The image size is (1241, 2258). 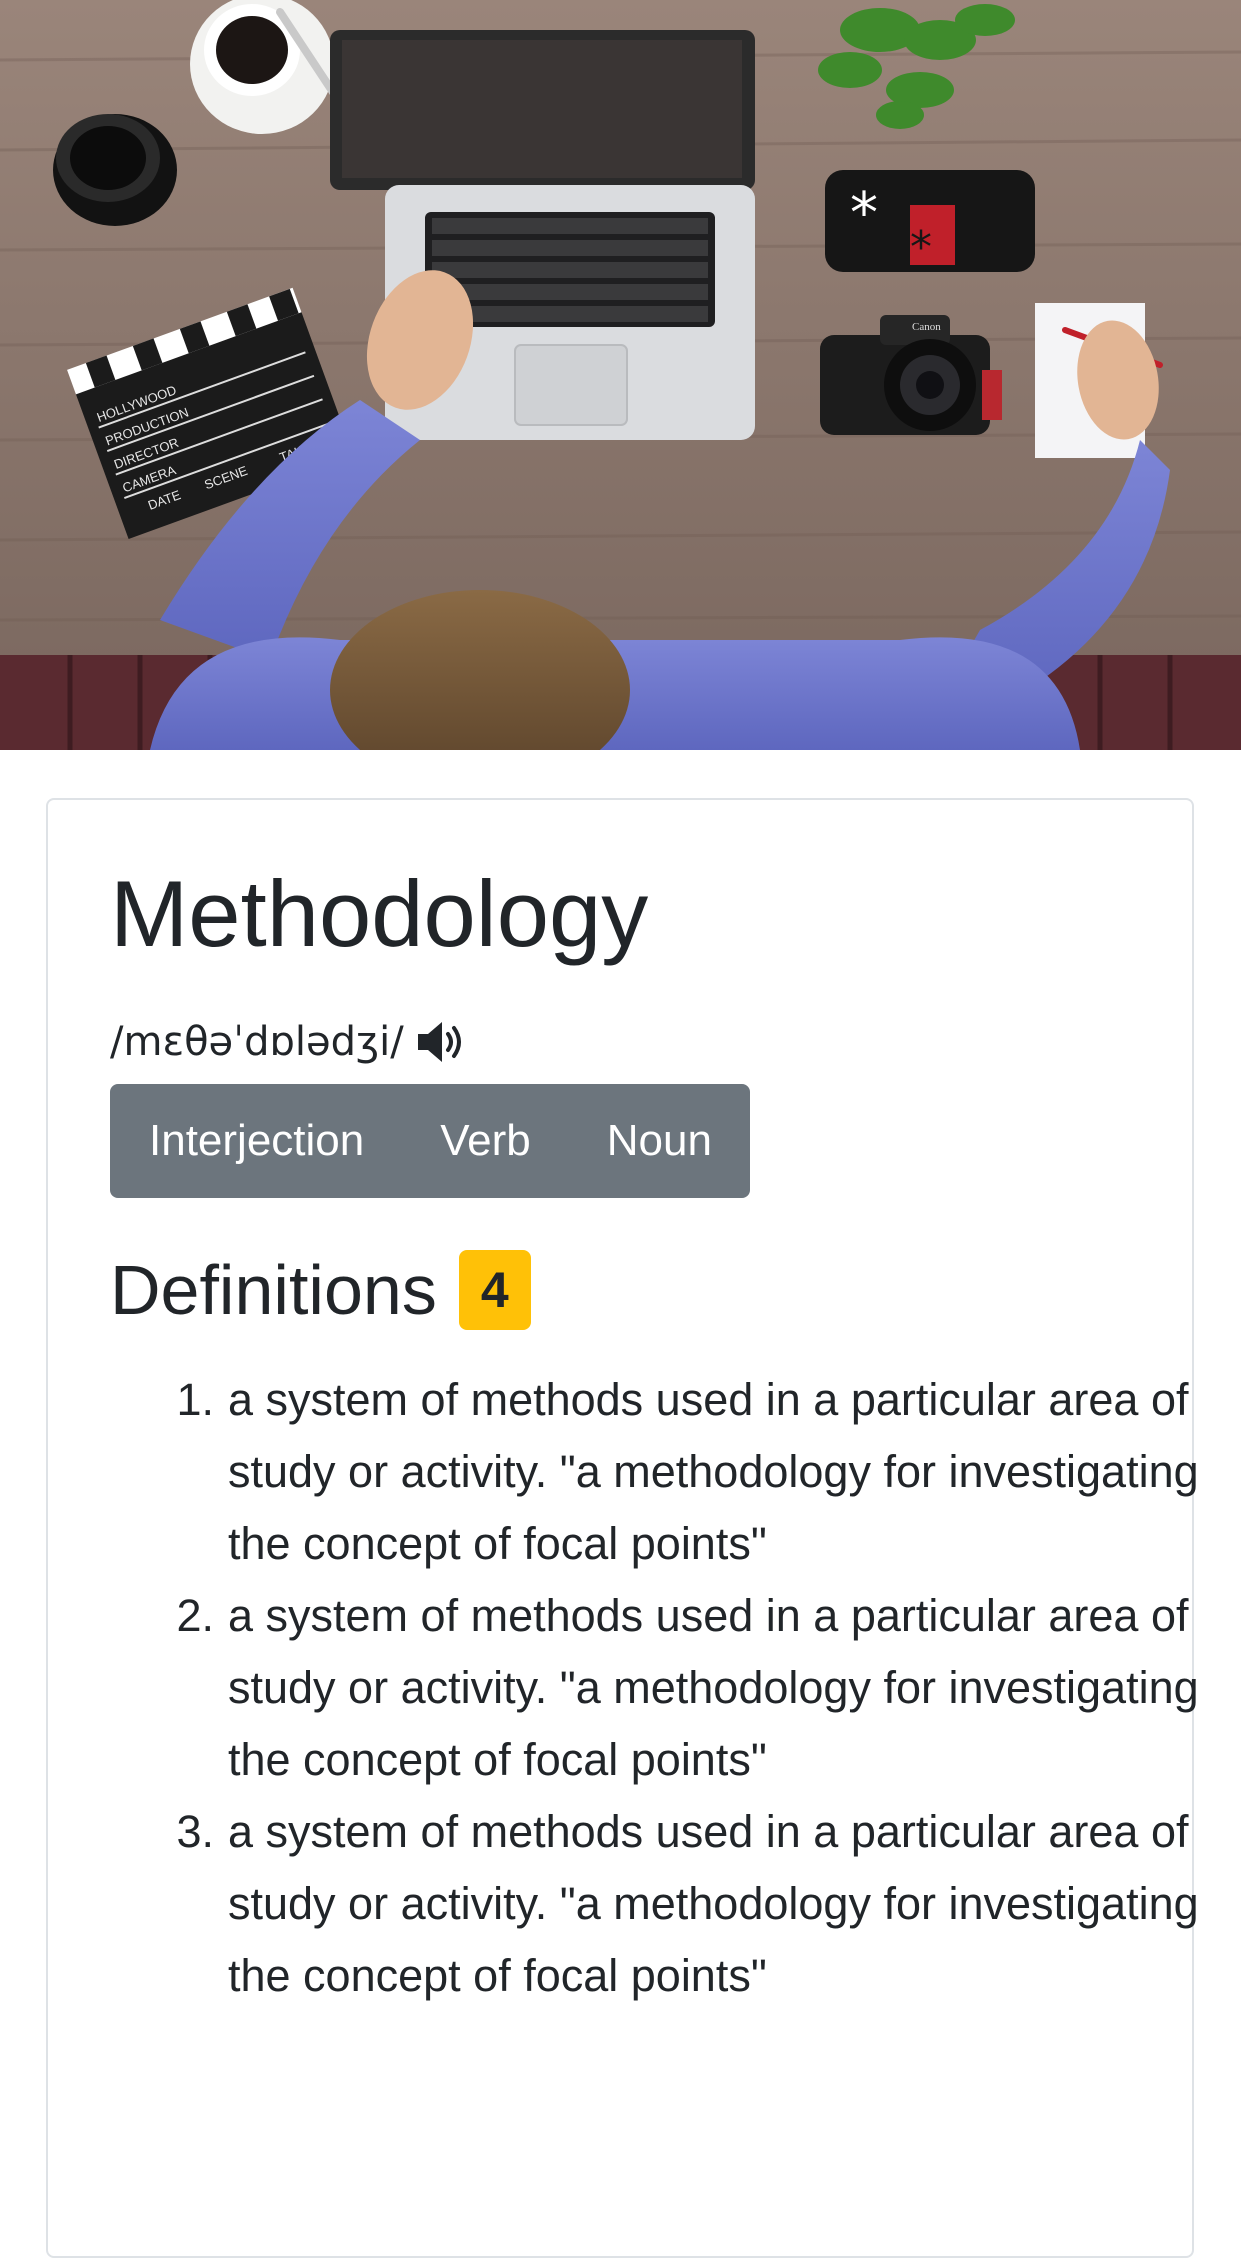 What do you see at coordinates (195, 1831) in the screenshot?
I see `definition-number: 3.` at bounding box center [195, 1831].